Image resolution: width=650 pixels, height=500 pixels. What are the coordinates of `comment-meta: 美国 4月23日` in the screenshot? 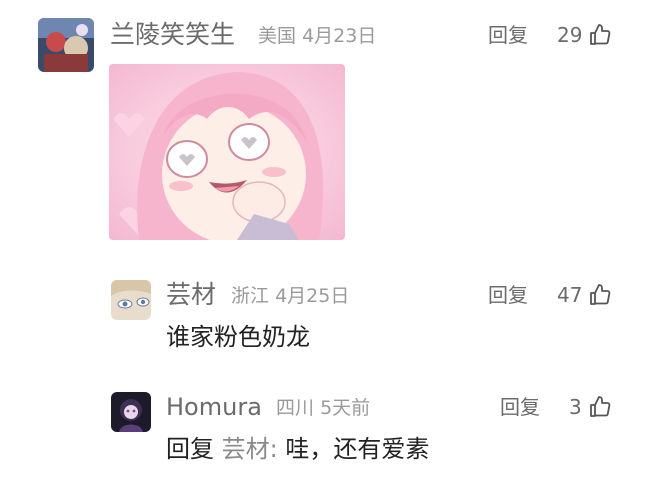 It's located at (317, 36).